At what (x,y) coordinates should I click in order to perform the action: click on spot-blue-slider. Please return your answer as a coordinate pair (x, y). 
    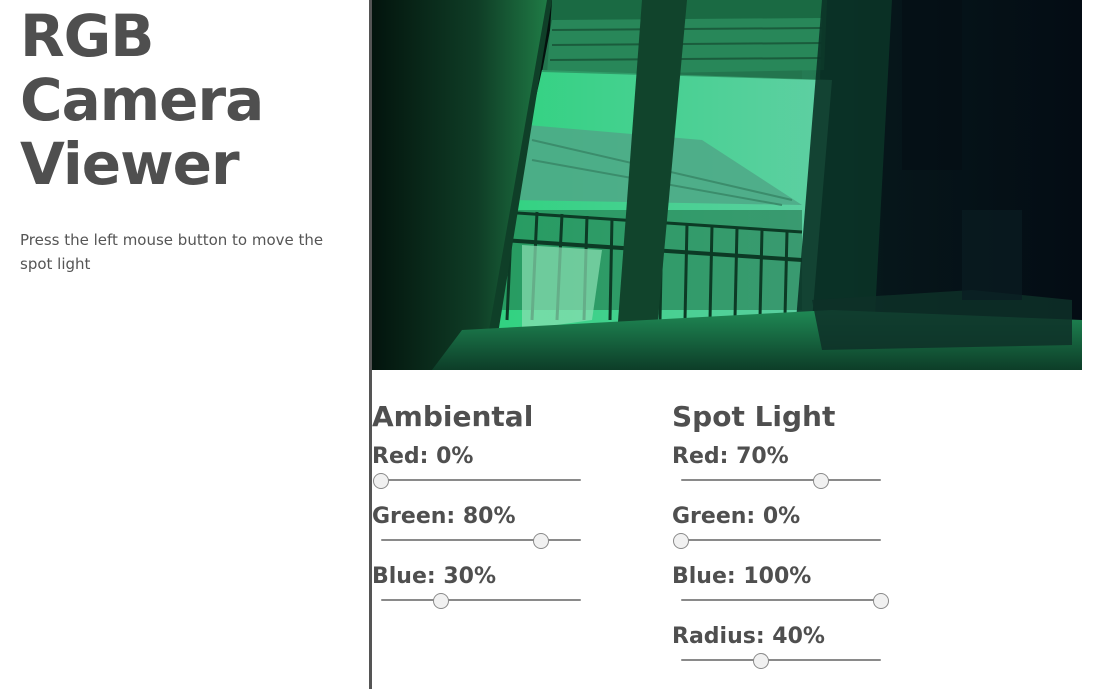
    Looking at the image, I should click on (785, 601).